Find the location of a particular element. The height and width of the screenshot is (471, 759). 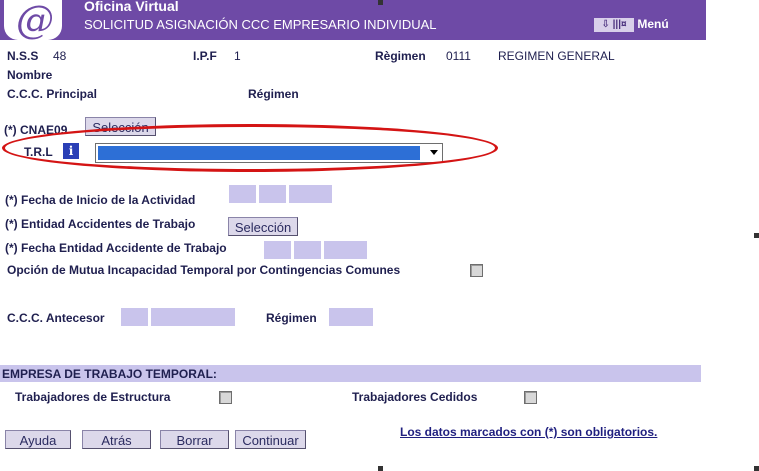

regimen-code: 0111 is located at coordinates (458, 56).